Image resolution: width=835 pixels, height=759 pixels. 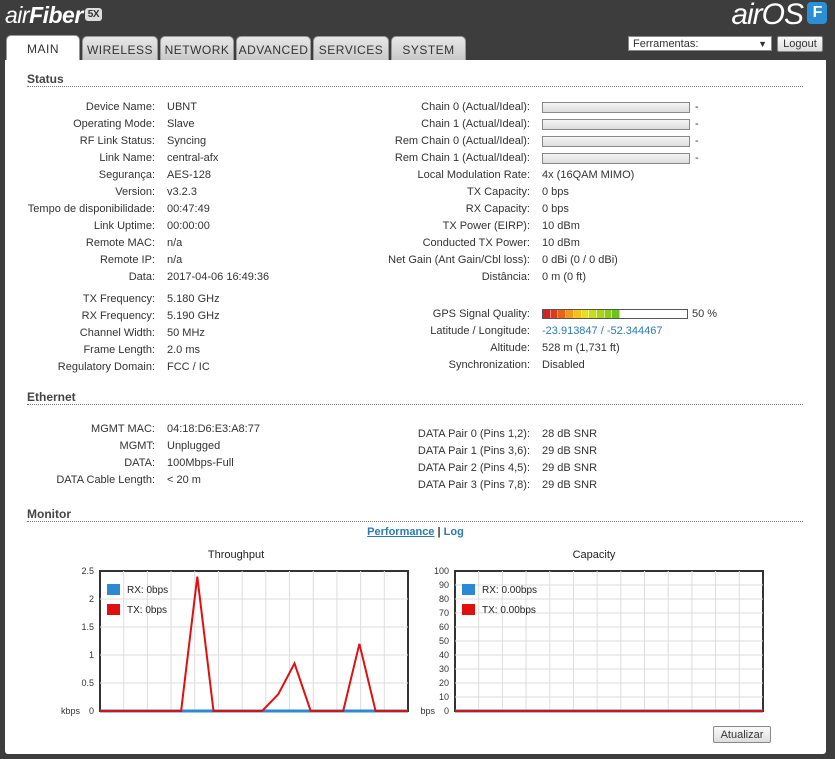 I want to click on logout-button: Logout, so click(x=800, y=44).